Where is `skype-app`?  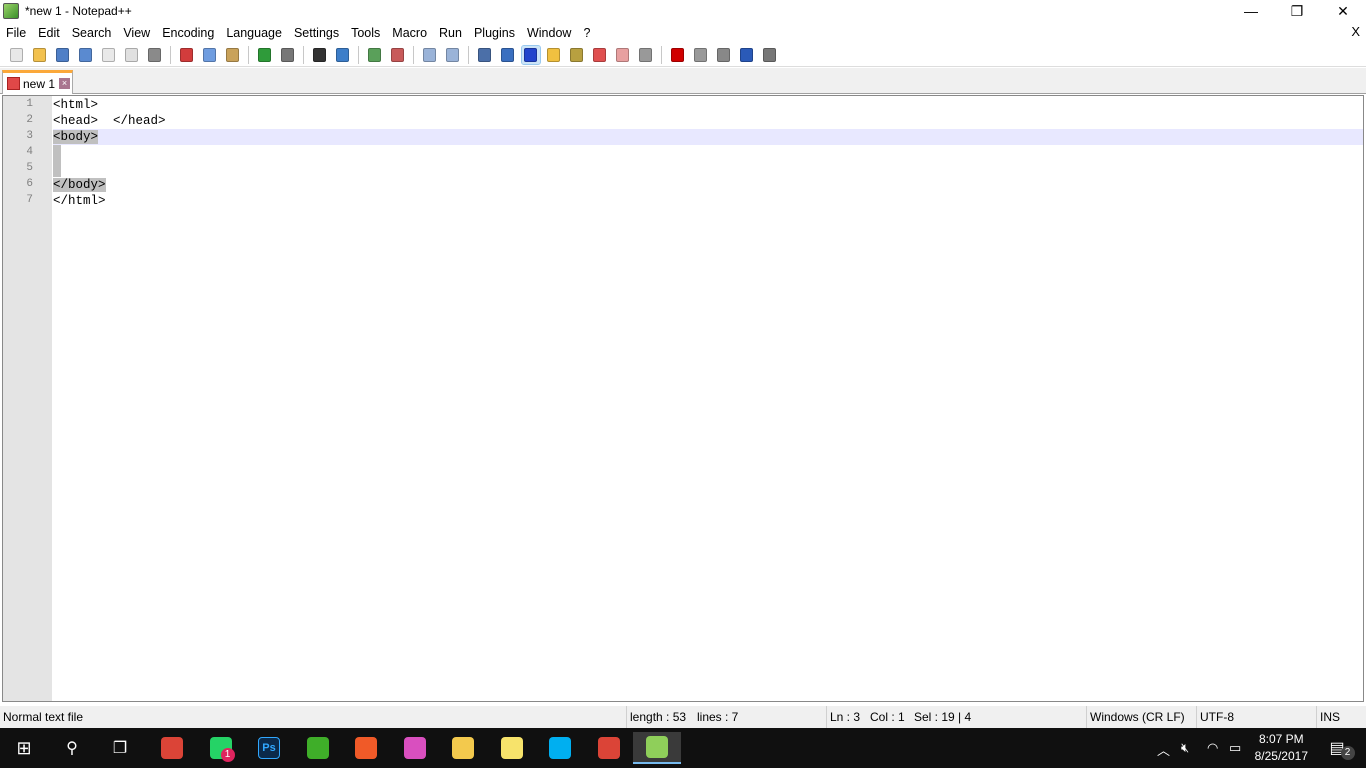 skype-app is located at coordinates (560, 748).